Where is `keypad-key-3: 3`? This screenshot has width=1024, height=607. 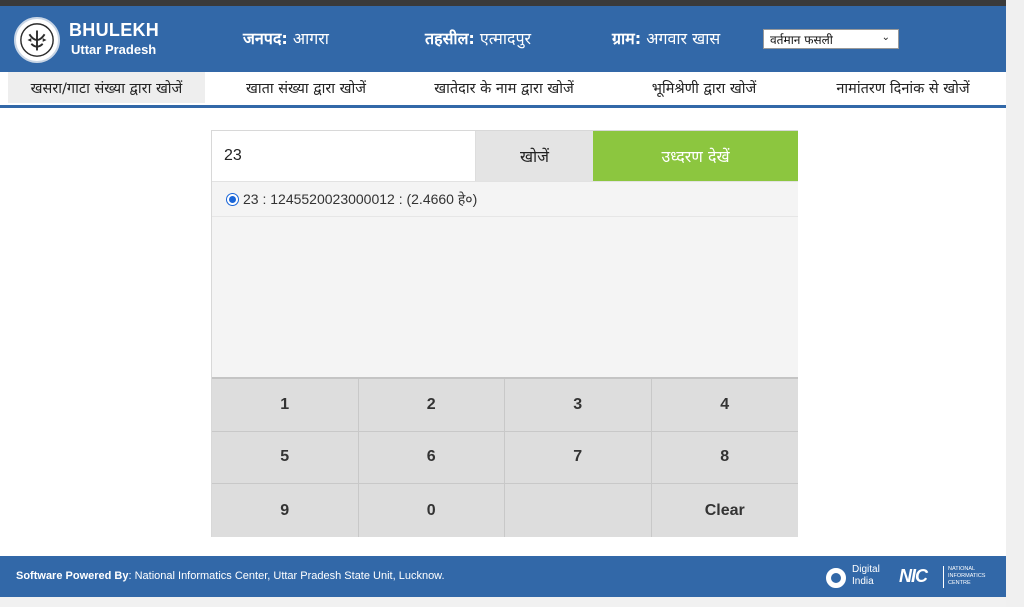 keypad-key-3: 3 is located at coordinates (578, 405).